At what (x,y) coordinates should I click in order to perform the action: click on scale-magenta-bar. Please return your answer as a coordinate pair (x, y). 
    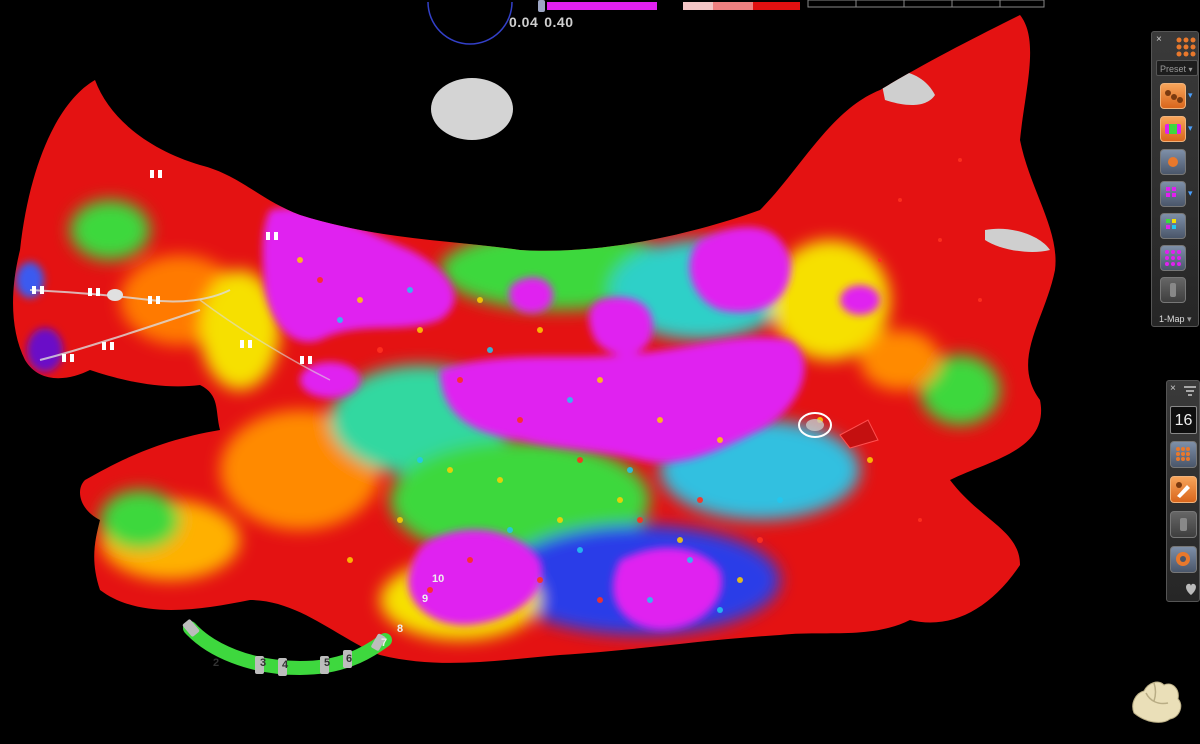
    Looking at the image, I should click on (602, 6).